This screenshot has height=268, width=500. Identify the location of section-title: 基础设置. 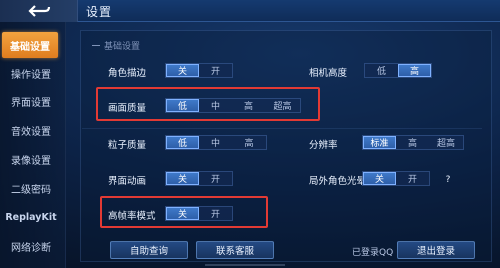
(122, 47).